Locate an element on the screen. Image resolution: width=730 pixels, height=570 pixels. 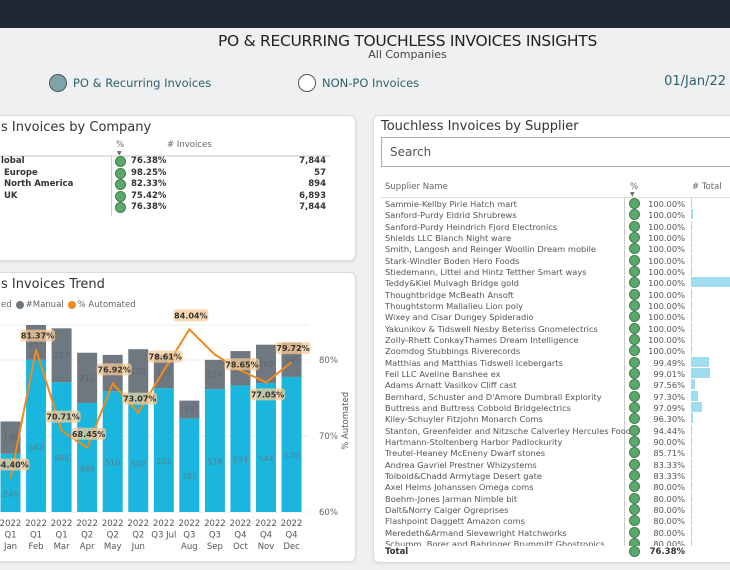
pct-value: 80.00% is located at coordinates (669, 487).